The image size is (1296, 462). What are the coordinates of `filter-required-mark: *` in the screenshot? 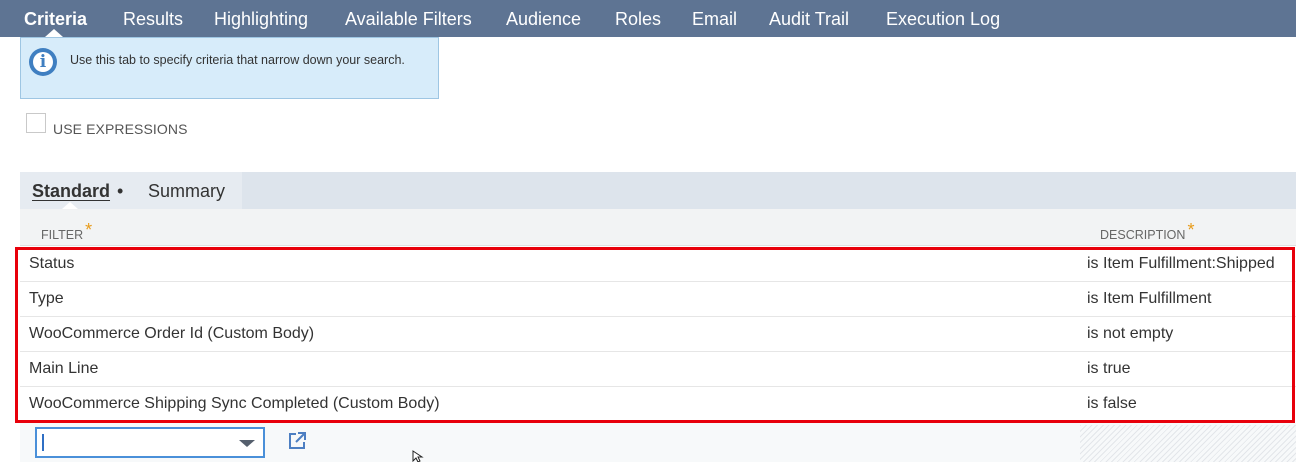 It's located at (89, 230).